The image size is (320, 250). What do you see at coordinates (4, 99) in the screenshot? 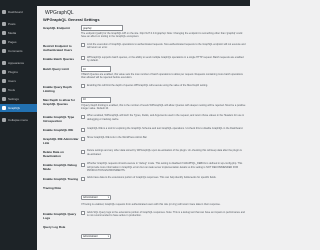
I see `settings-icon` at bounding box center [4, 99].